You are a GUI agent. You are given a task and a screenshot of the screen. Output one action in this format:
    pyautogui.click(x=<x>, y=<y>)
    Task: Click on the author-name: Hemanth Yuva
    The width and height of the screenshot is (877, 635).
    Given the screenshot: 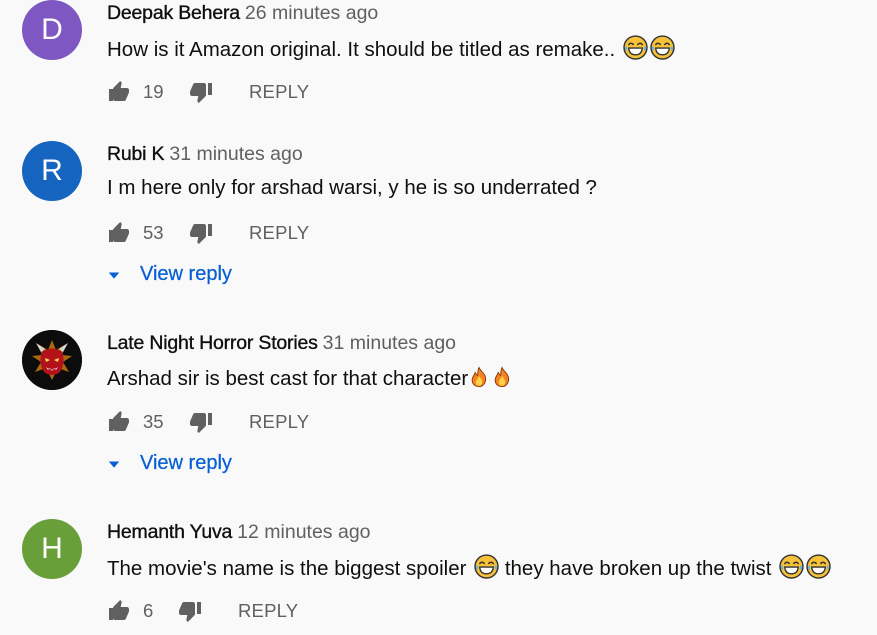 What is the action you would take?
    pyautogui.click(x=170, y=532)
    